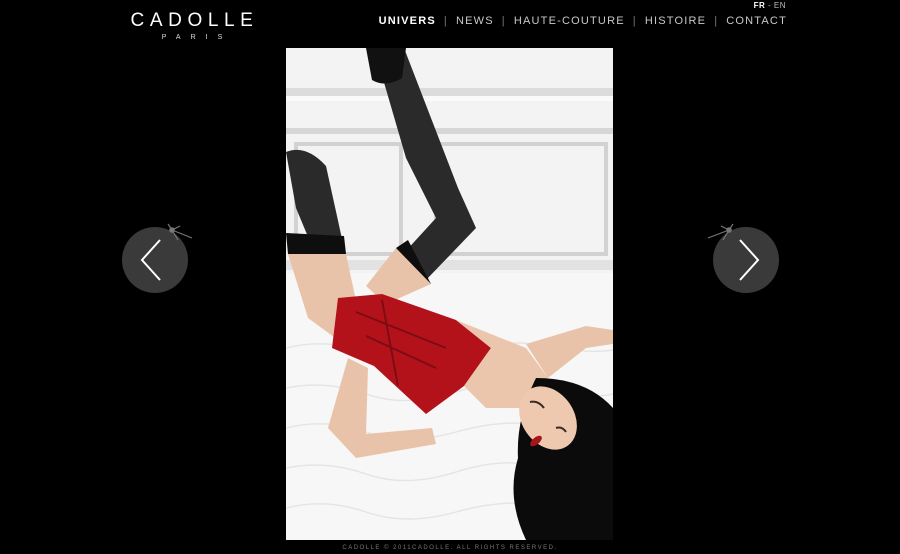 This screenshot has width=900, height=554. I want to click on brand-logo: CADOLLE PARIS, so click(192, 26).